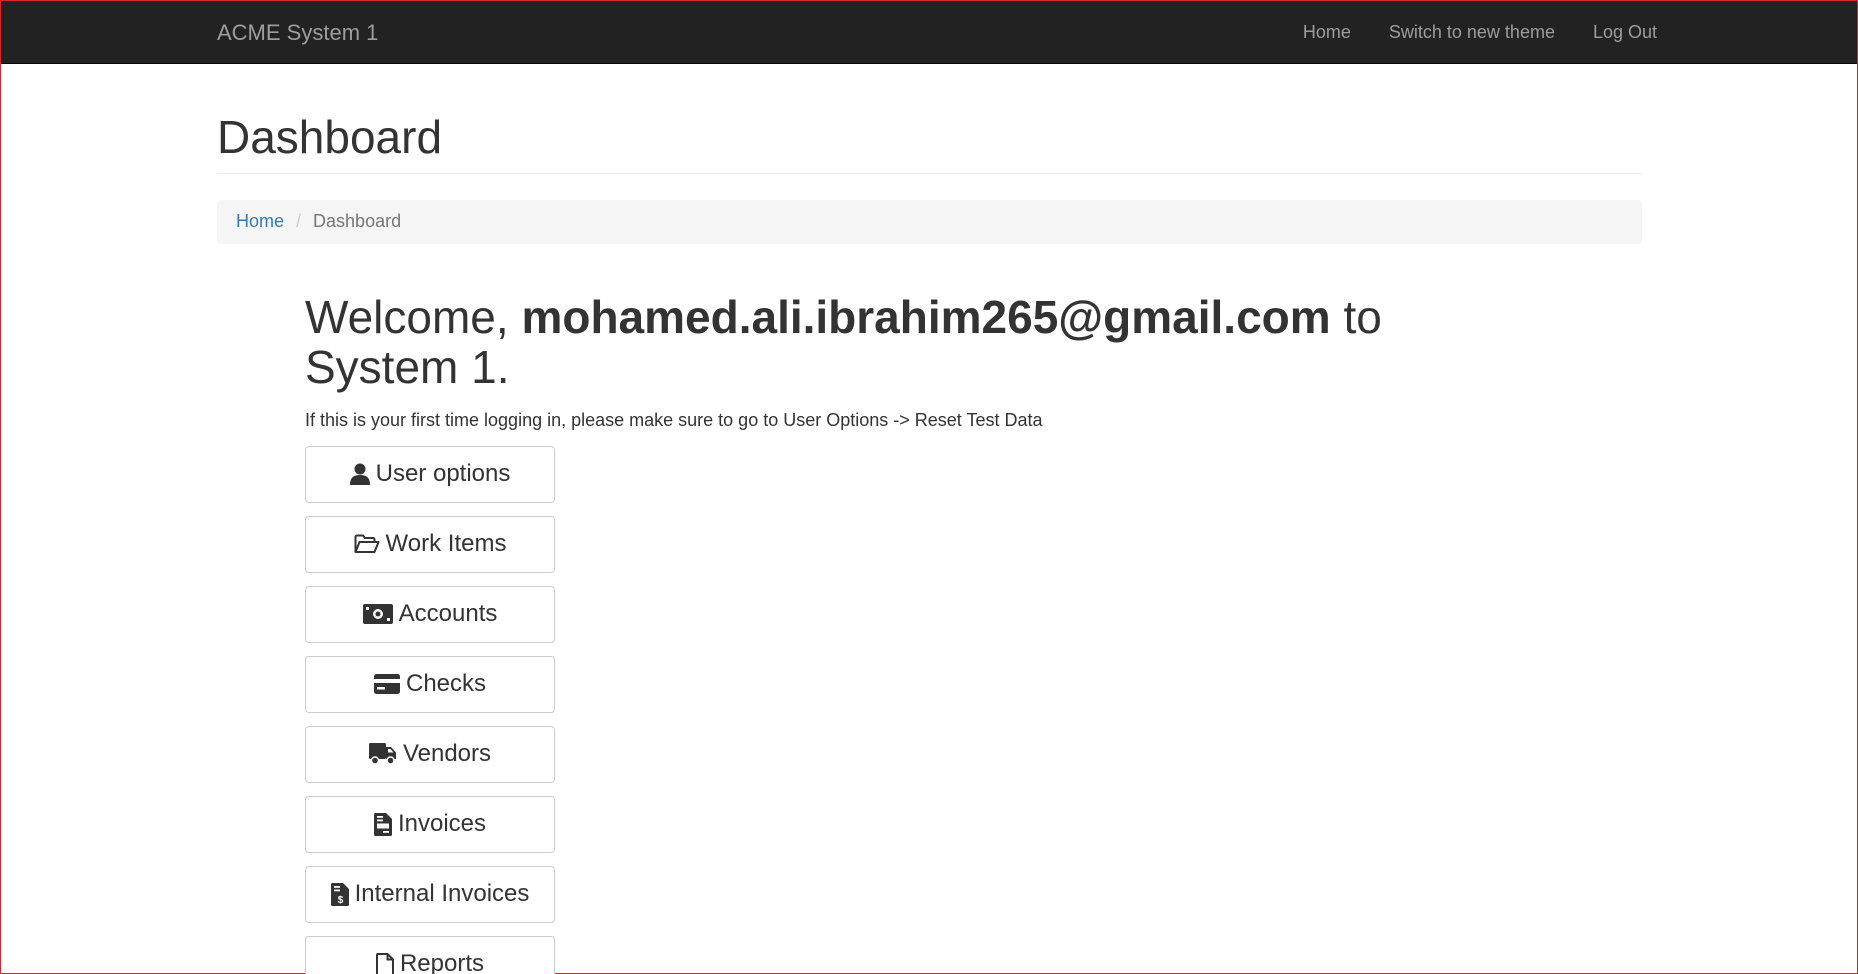 The height and width of the screenshot is (974, 1858). Describe the element at coordinates (367, 544) in the screenshot. I see `folder-open-icon` at that location.